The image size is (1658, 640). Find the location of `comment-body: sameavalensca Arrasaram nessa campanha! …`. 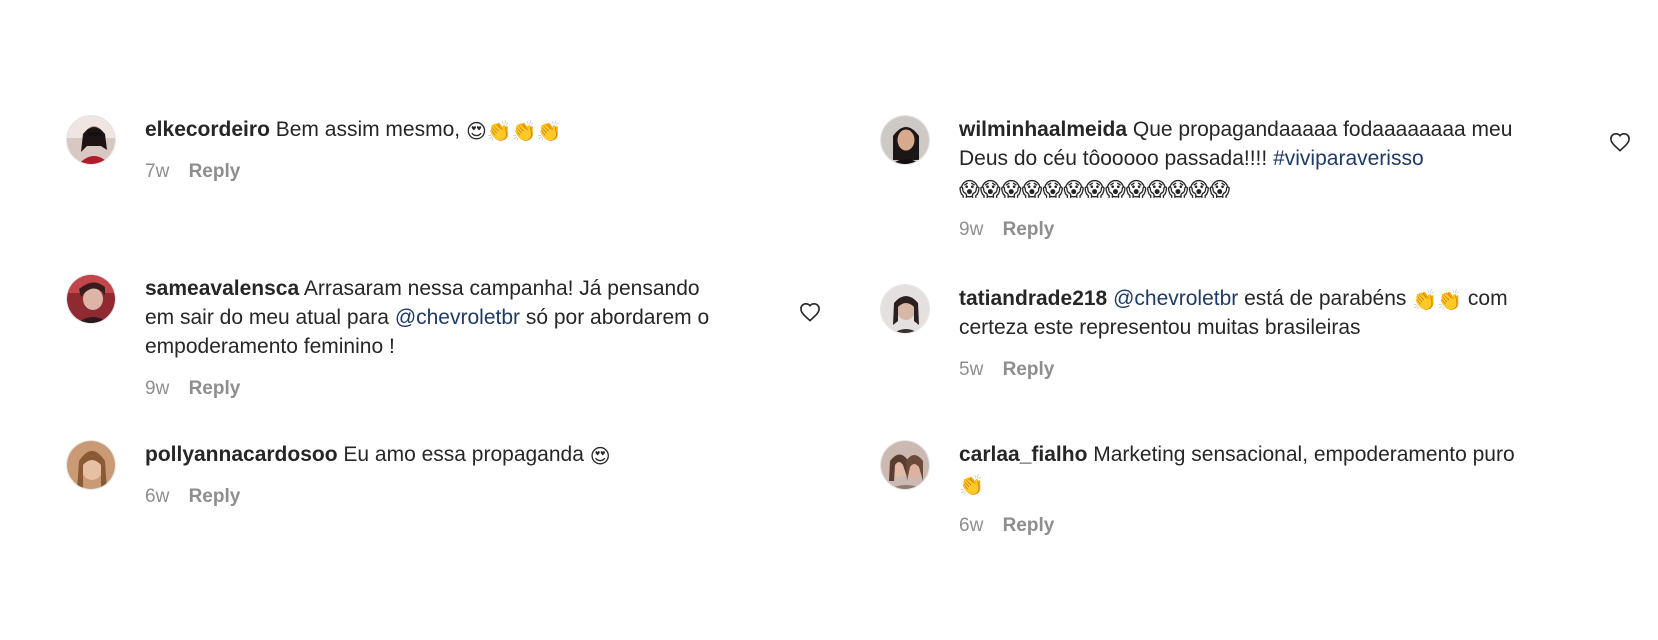

comment-body: sameavalensca Arrasaram nessa campanha! … is located at coordinates (427, 337).